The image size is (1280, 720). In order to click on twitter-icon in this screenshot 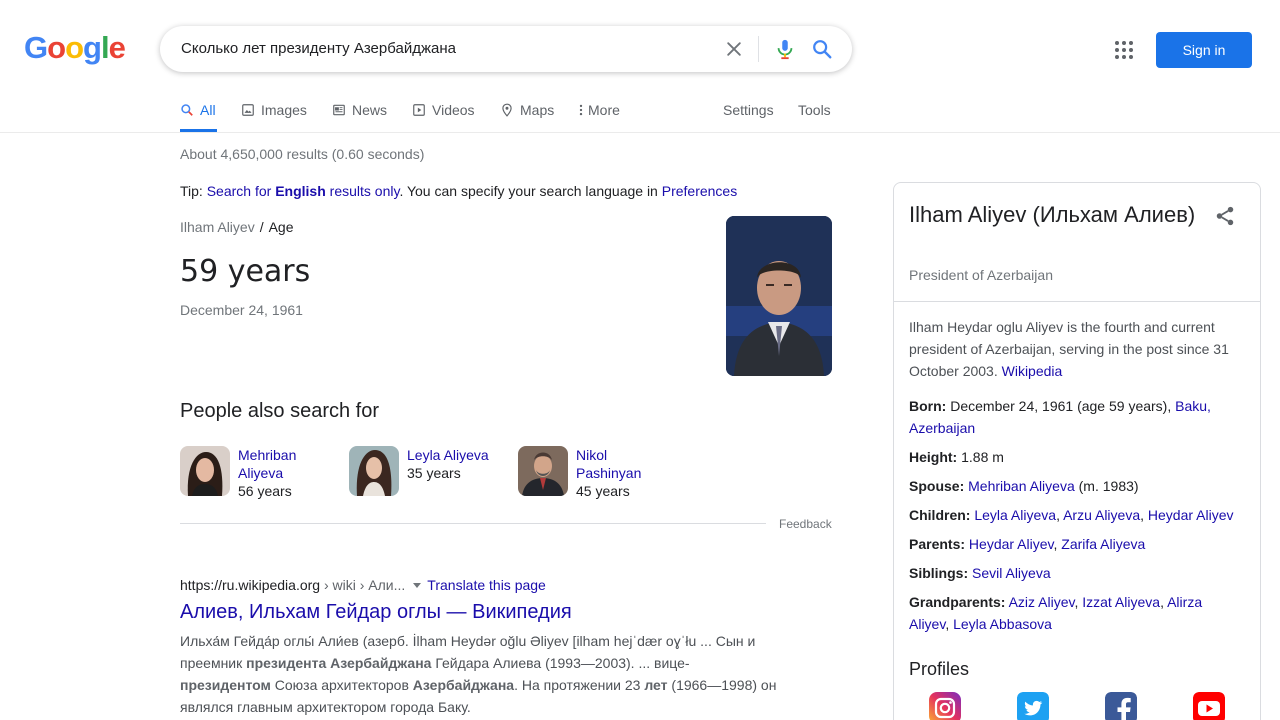, I will do `click(1033, 706)`.